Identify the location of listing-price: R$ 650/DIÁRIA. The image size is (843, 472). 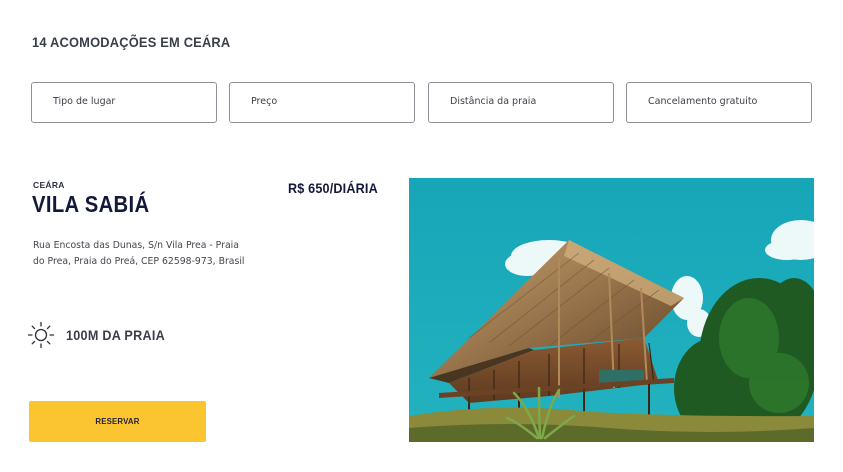
(333, 188).